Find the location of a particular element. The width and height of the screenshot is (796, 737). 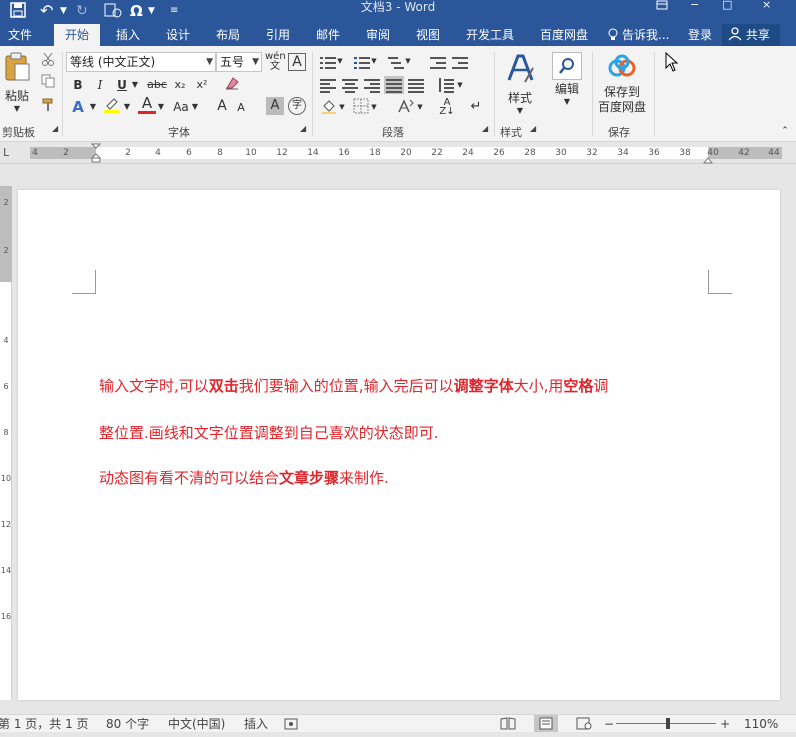

sort-icon: A Z↓ is located at coordinates (447, 107).